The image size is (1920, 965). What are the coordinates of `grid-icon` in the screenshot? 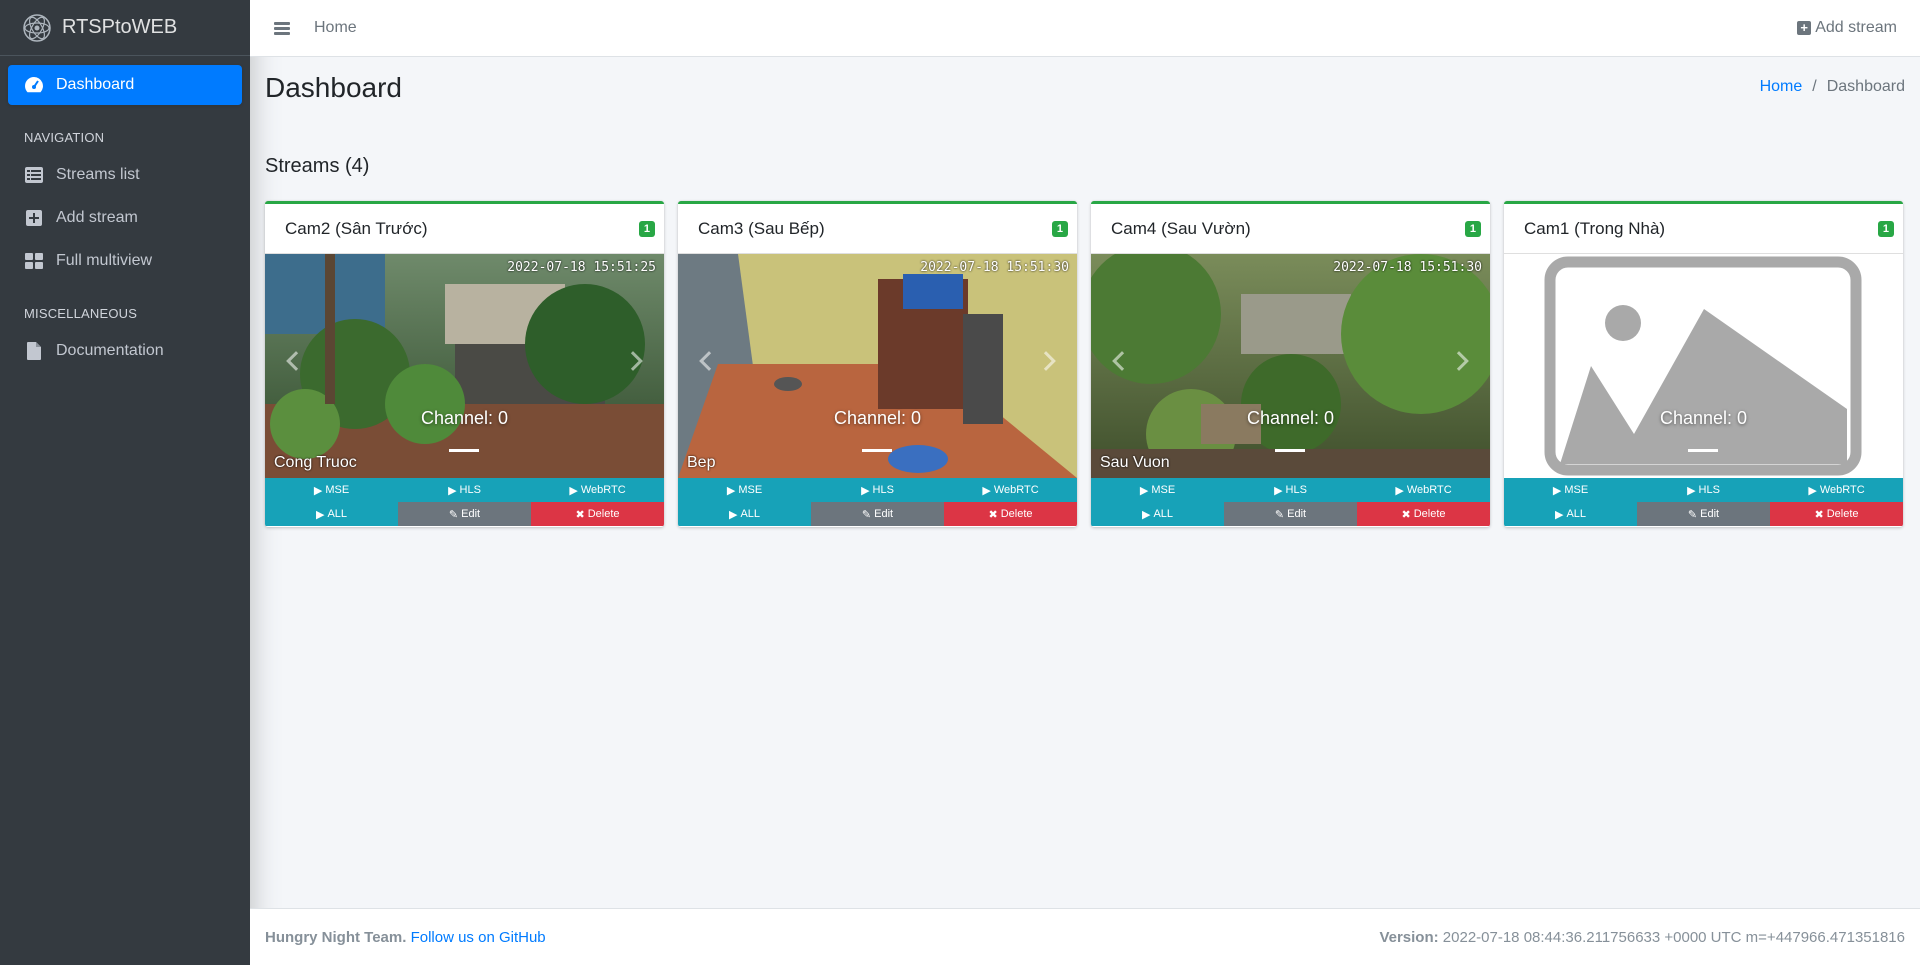 It's located at (34, 261).